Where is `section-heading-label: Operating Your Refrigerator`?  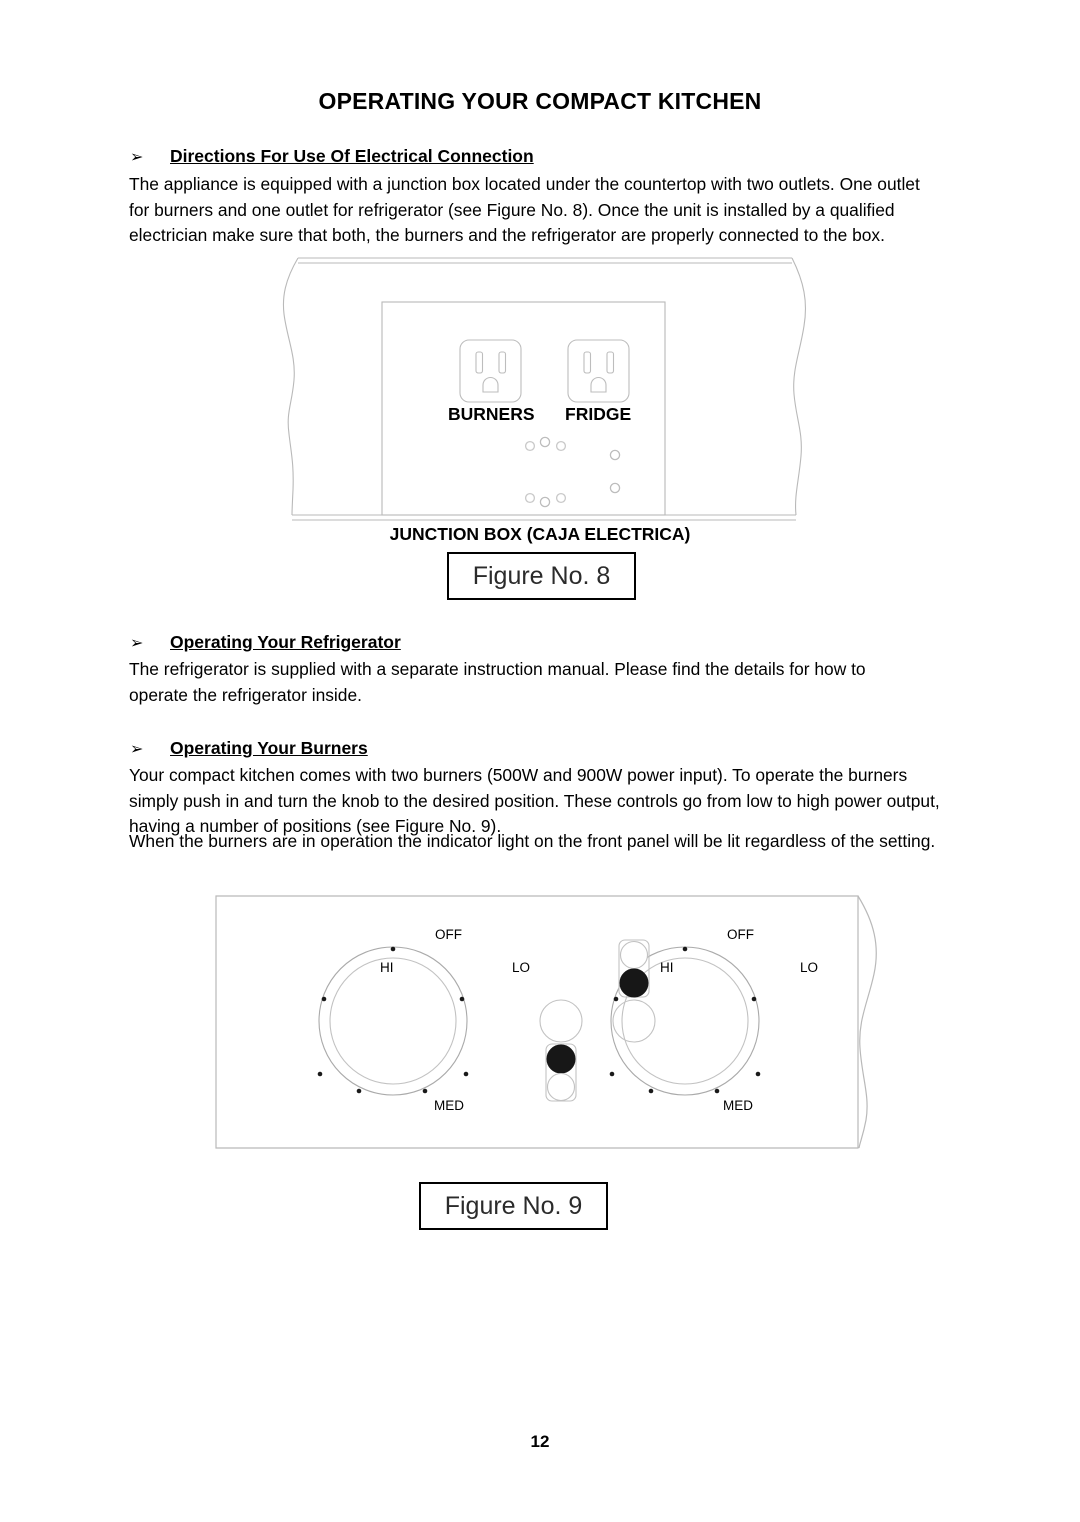 section-heading-label: Operating Your Refrigerator is located at coordinates (285, 642).